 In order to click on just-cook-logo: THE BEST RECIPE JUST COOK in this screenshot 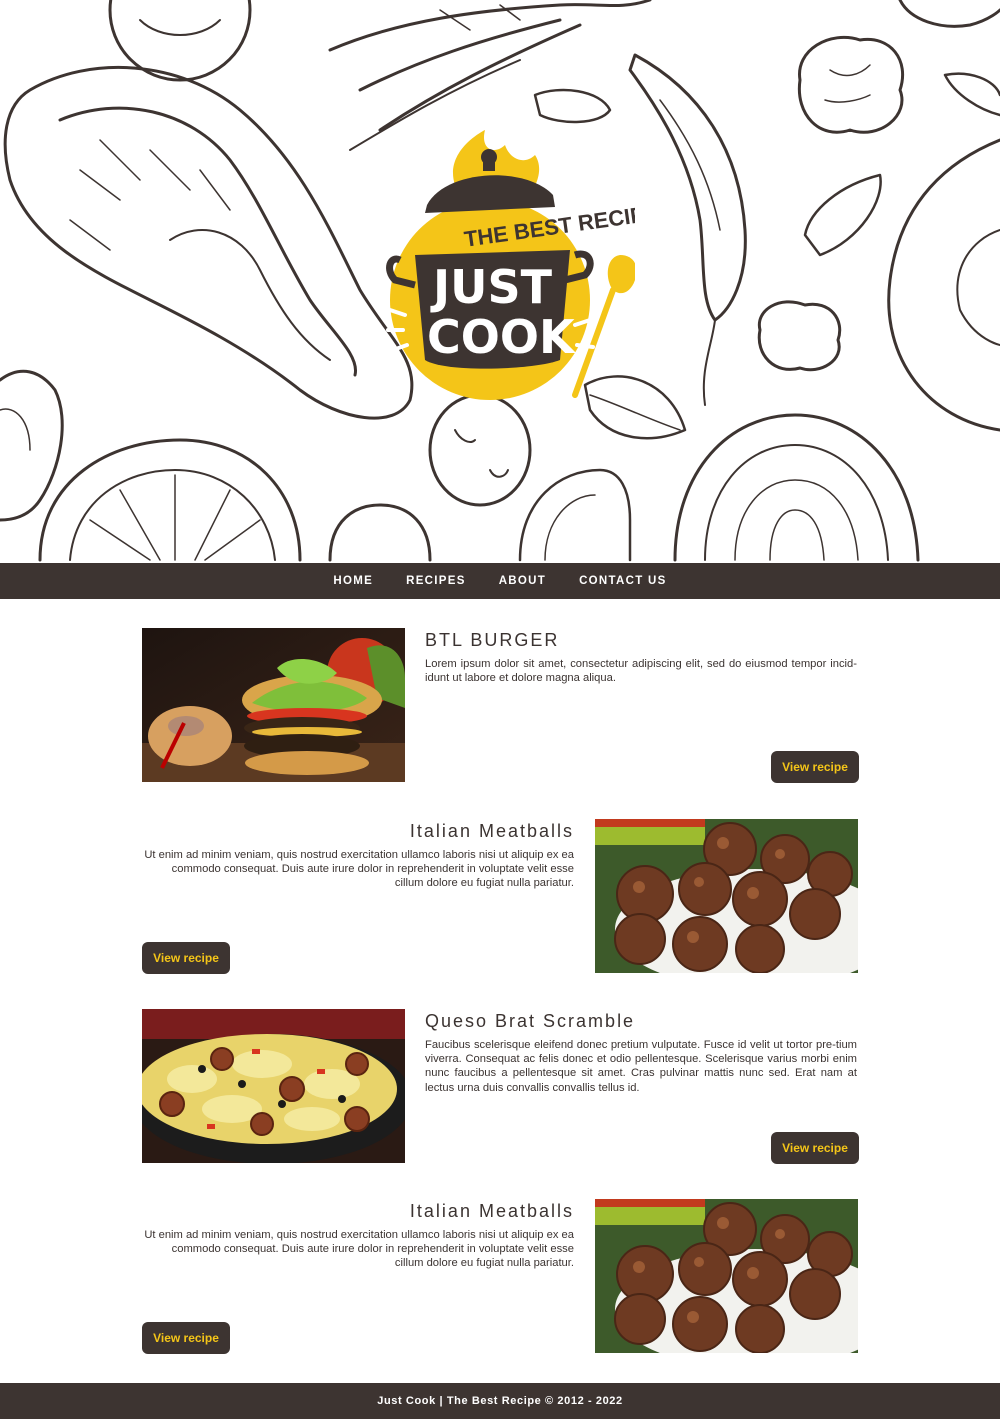, I will do `click(523, 270)`.